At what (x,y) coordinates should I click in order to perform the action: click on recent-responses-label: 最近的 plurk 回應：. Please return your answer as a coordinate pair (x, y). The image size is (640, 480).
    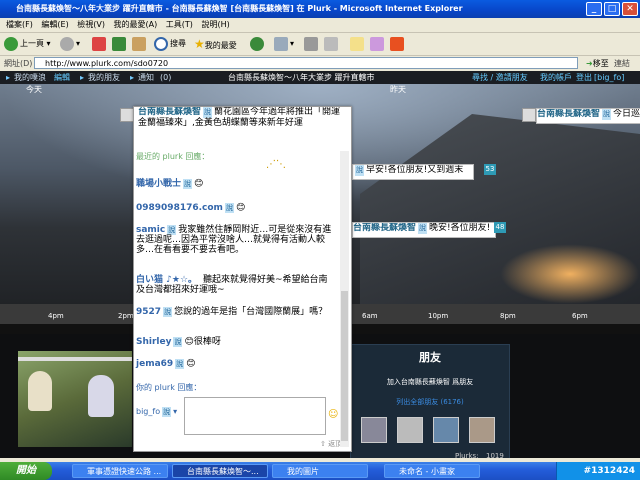
    Looking at the image, I should click on (173, 156).